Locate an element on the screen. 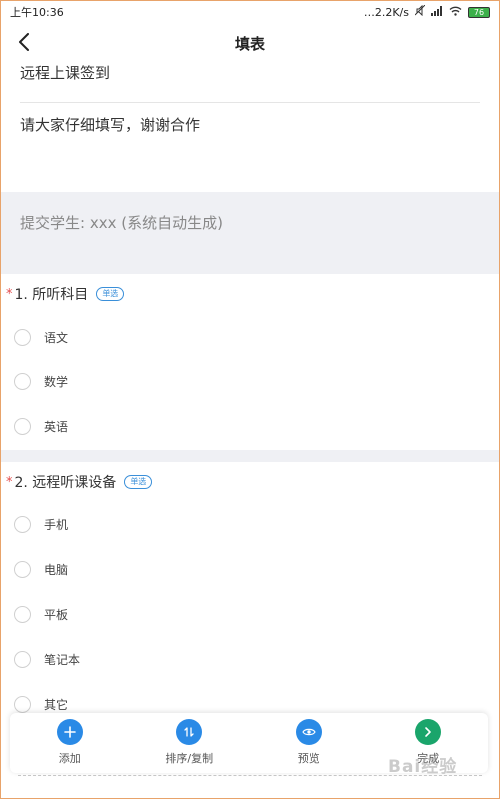  radio-option: 笔记本 is located at coordinates (47, 659).